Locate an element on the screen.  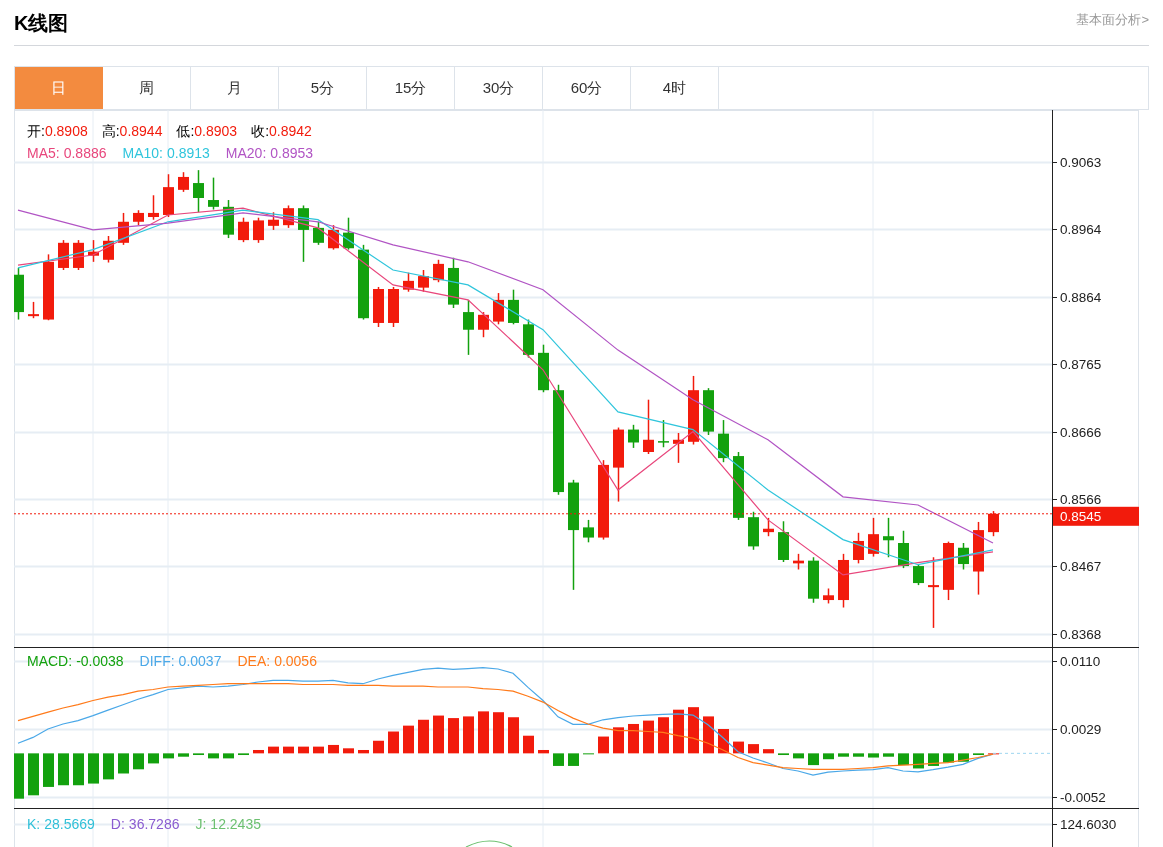
current-price: 0.8545 is located at coordinates (1081, 517).